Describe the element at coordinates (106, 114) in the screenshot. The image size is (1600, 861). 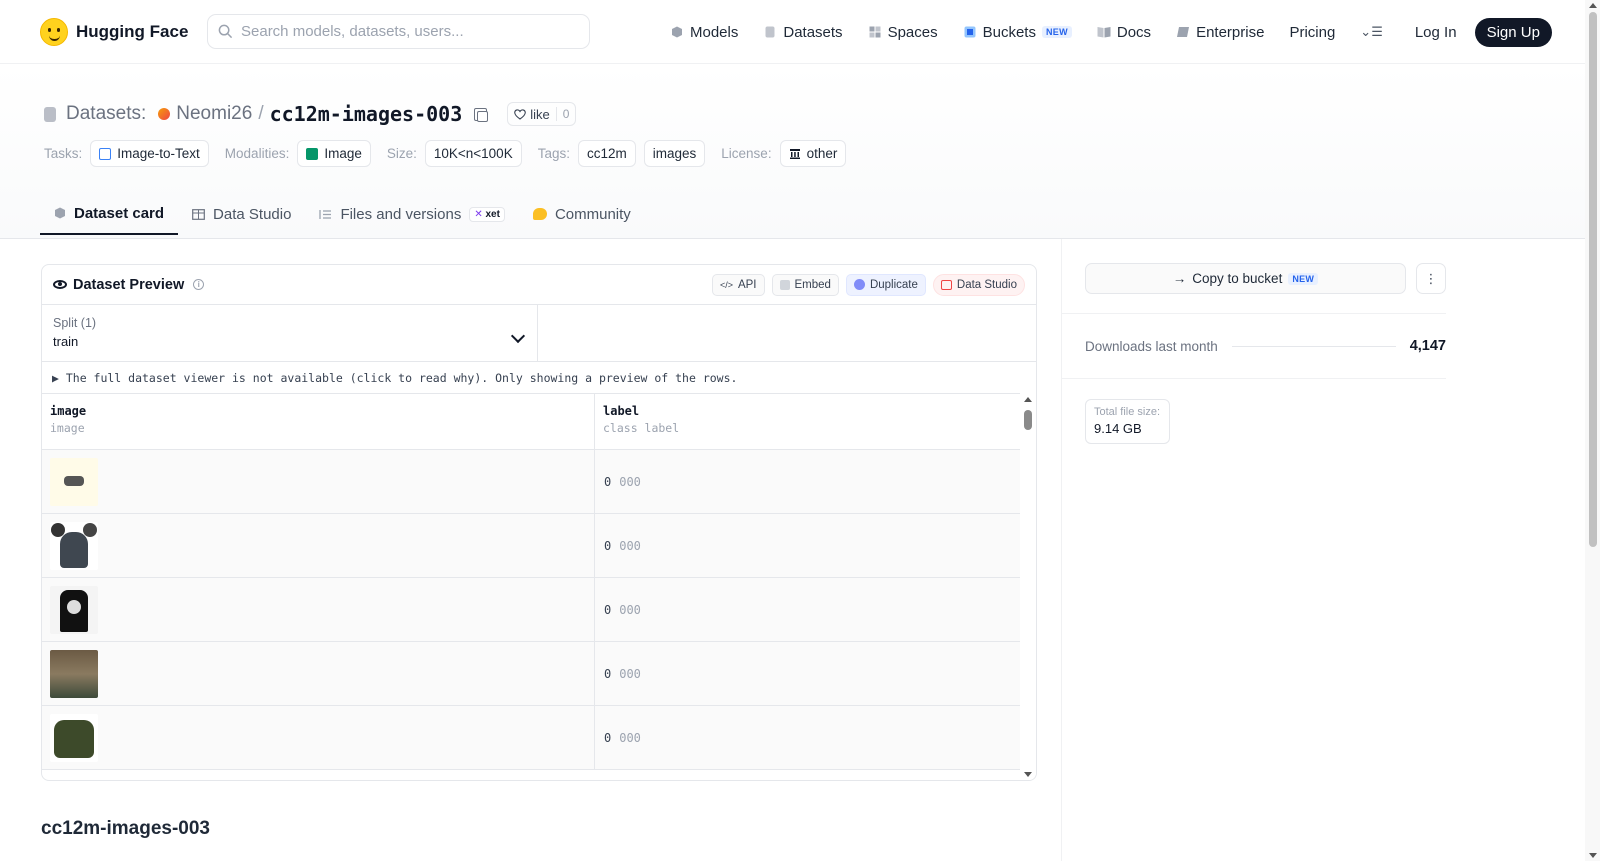
I see `section-label: Datasets:` at that location.